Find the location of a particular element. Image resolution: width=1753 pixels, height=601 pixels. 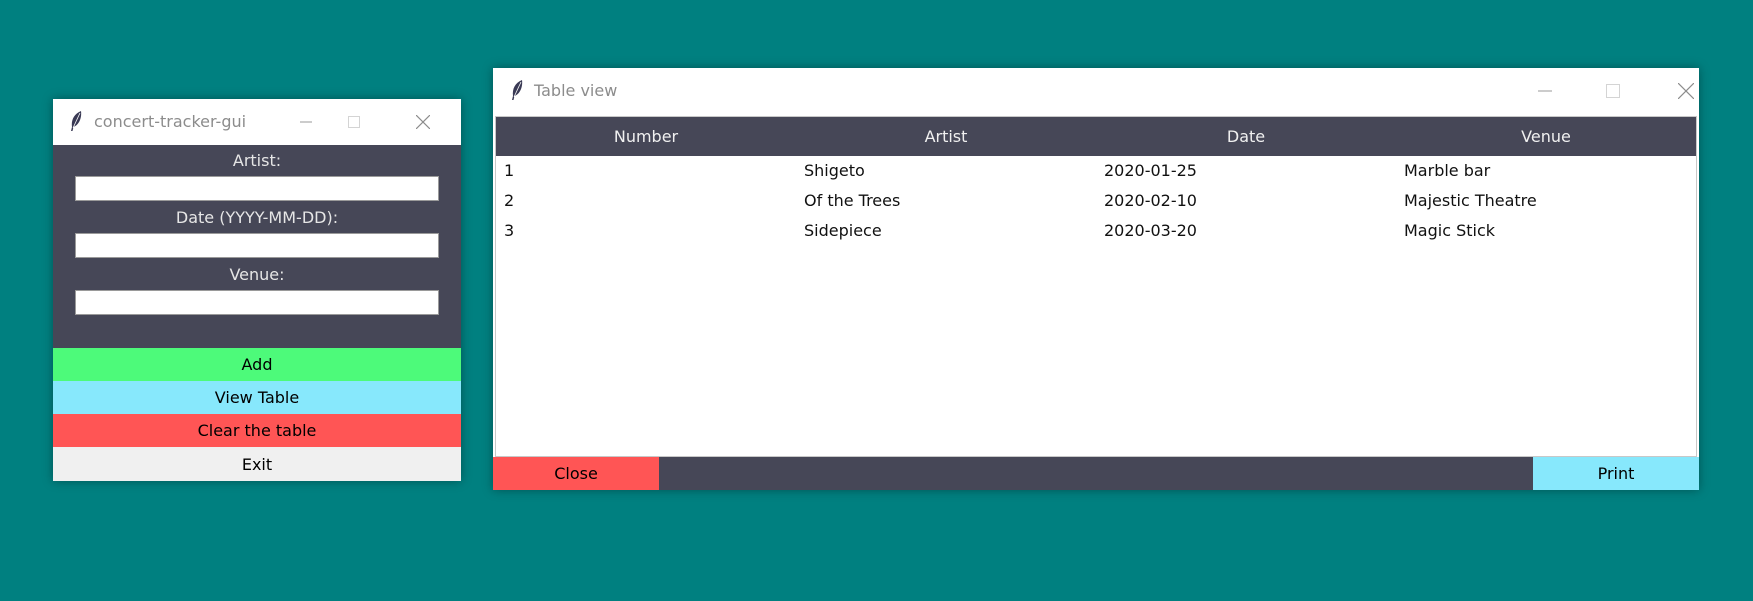

form-panel: Artist: Date (YYYY-MM-DD): Venue: is located at coordinates (257, 246).